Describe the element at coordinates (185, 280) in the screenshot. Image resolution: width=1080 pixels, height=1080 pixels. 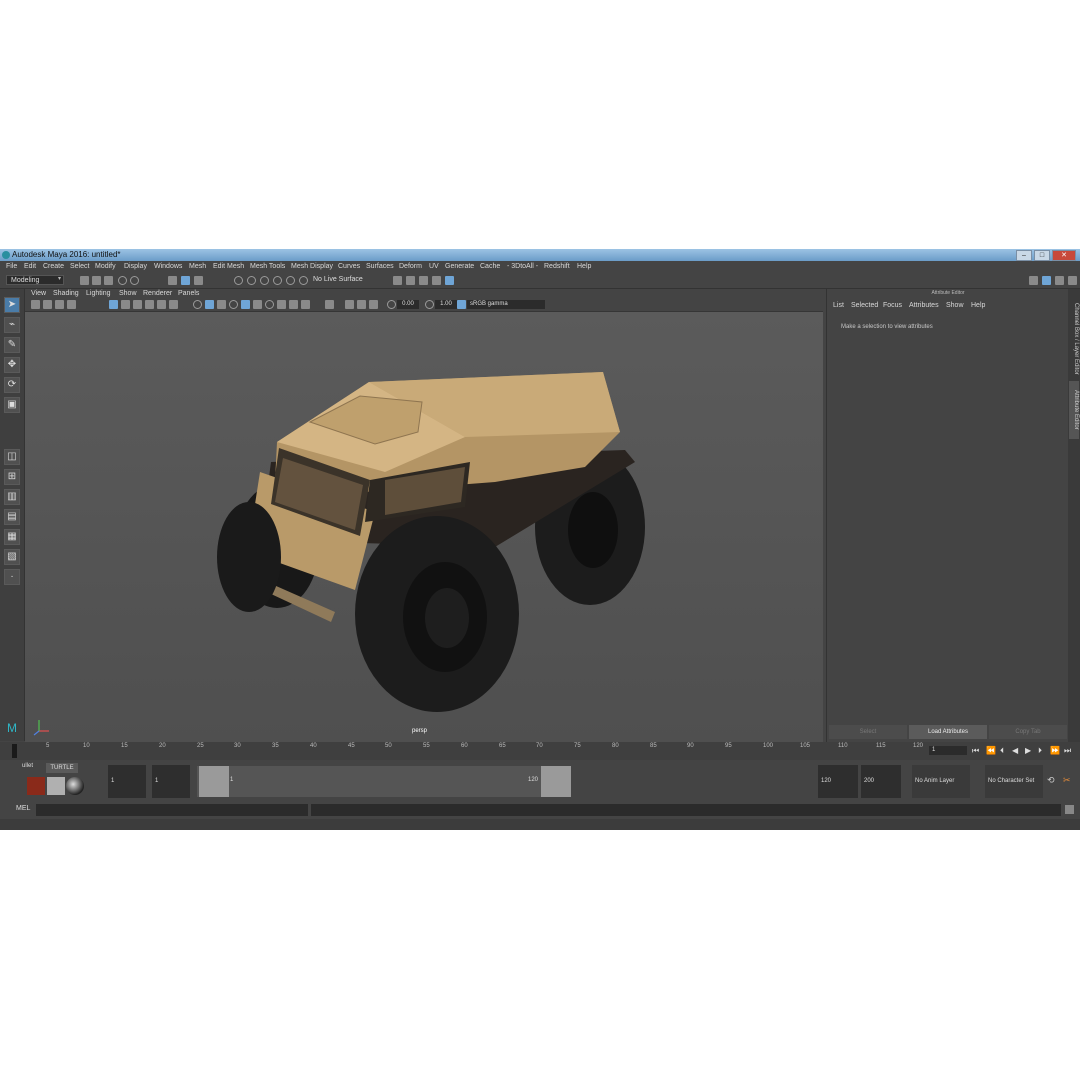
I see `select-object-icon` at that location.